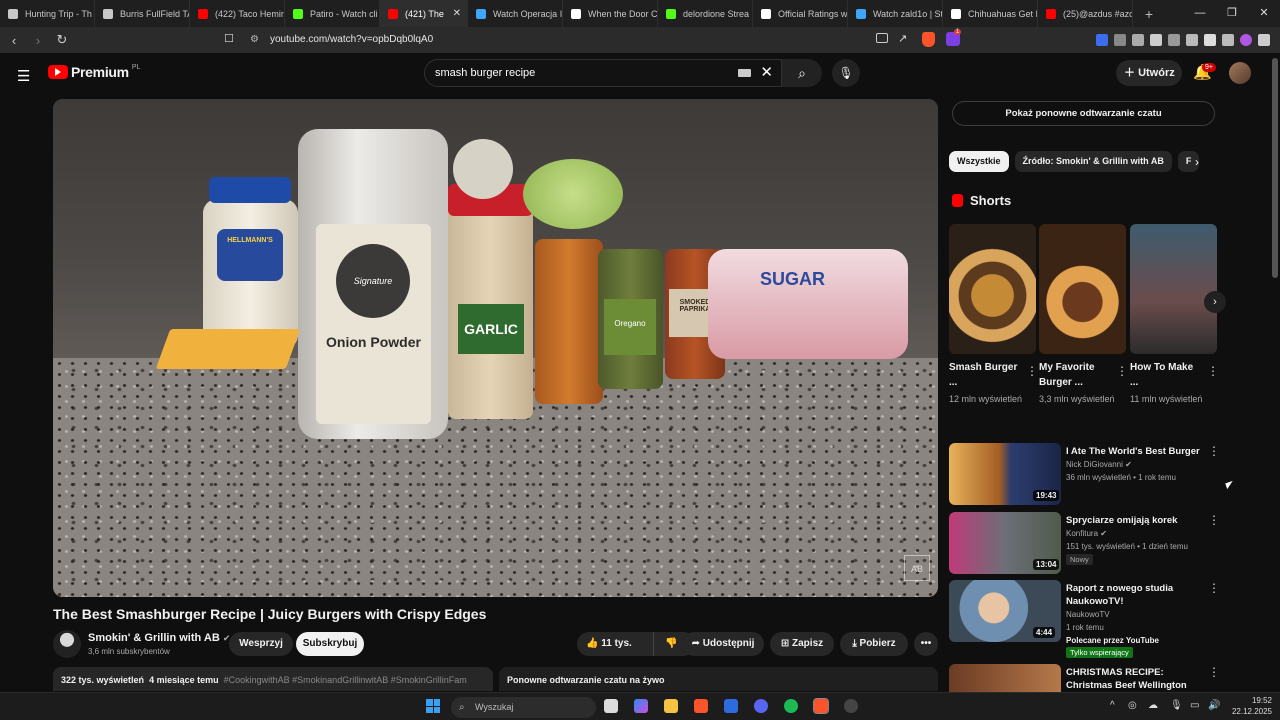 This screenshot has width=1280, height=720. Describe the element at coordinates (731, 706) in the screenshot. I see `store-icon` at that location.